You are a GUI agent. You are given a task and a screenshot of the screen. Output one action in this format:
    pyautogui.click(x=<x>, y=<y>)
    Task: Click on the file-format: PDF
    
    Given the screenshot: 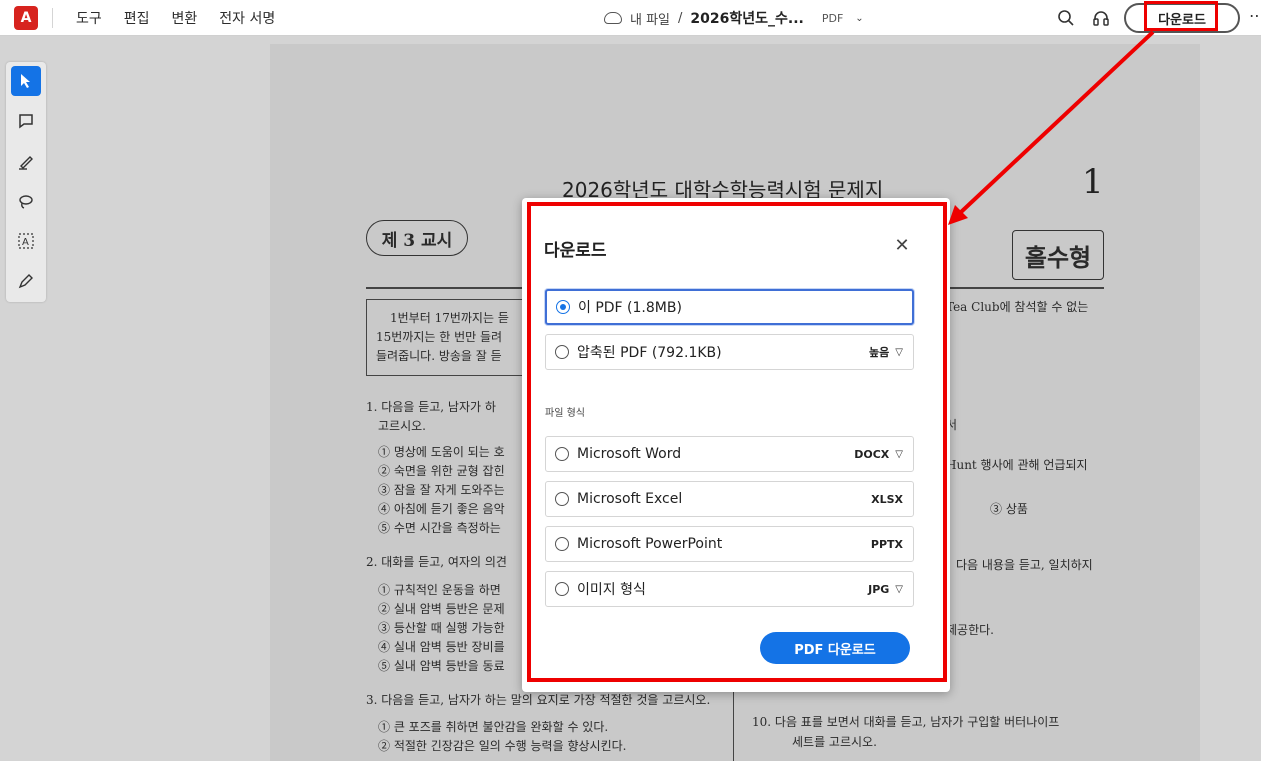 What is the action you would take?
    pyautogui.click(x=832, y=18)
    